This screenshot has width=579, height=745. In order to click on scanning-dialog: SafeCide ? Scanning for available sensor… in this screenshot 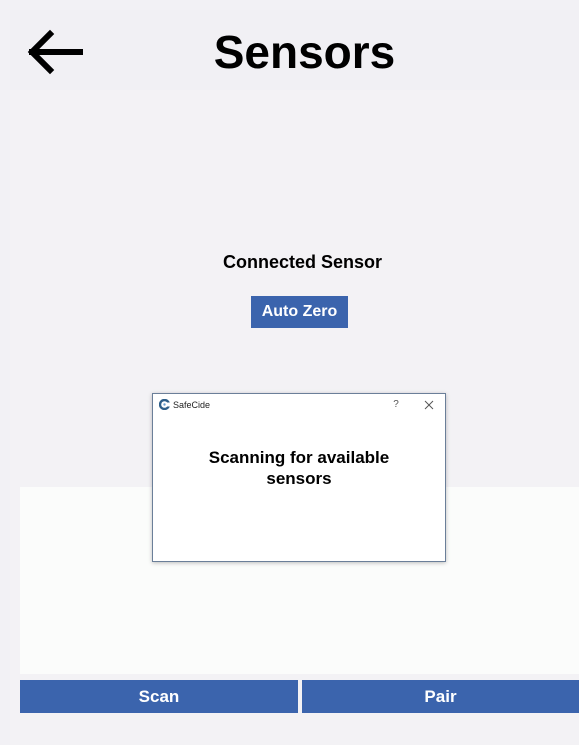, I will do `click(299, 477)`.